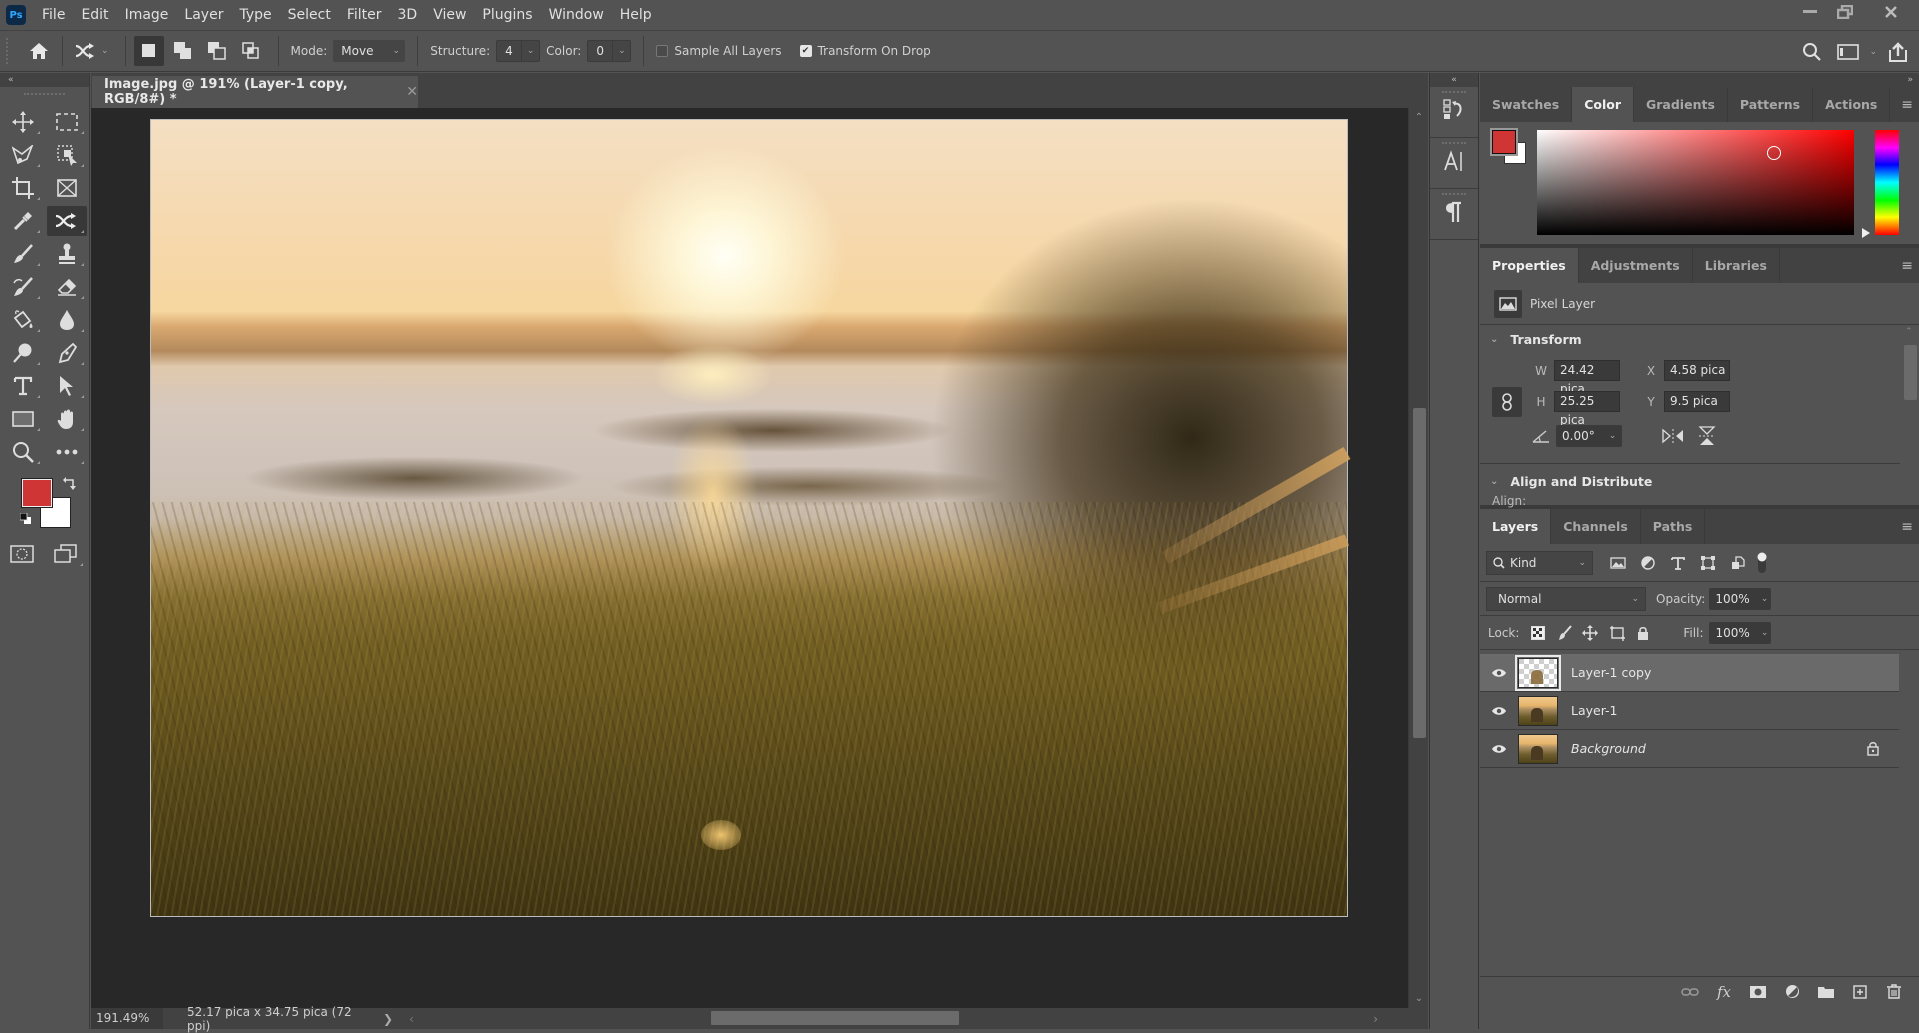 Image resolution: width=1919 pixels, height=1033 pixels. I want to click on height-field: 25.25 pica, so click(1587, 409).